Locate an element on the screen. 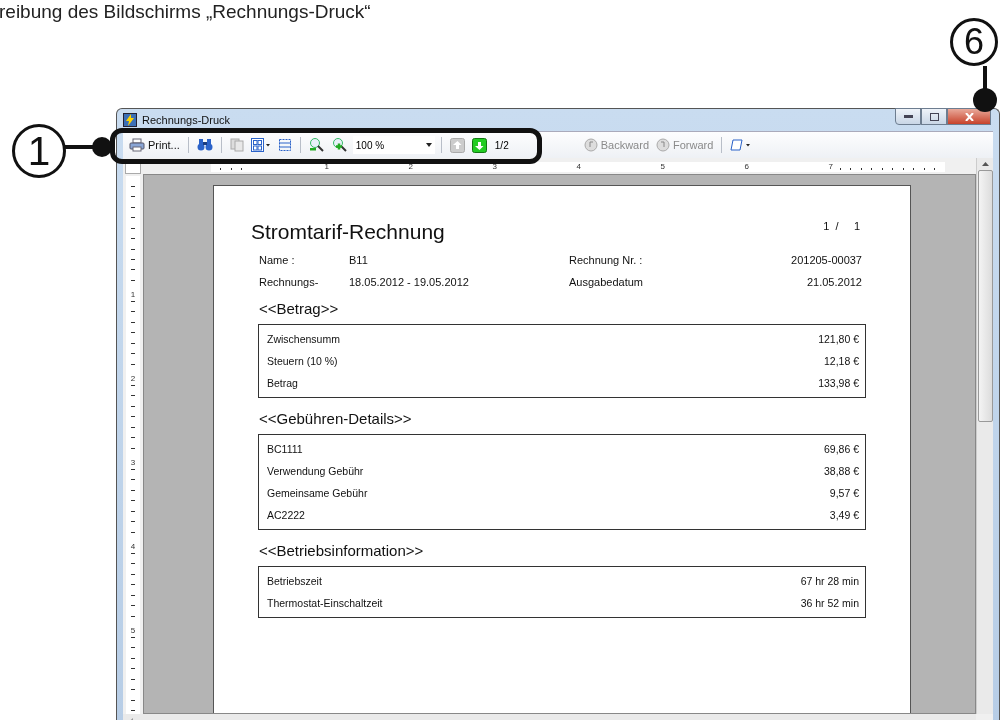 The image size is (1004, 720). up-arrow-icon is located at coordinates (985, 164).